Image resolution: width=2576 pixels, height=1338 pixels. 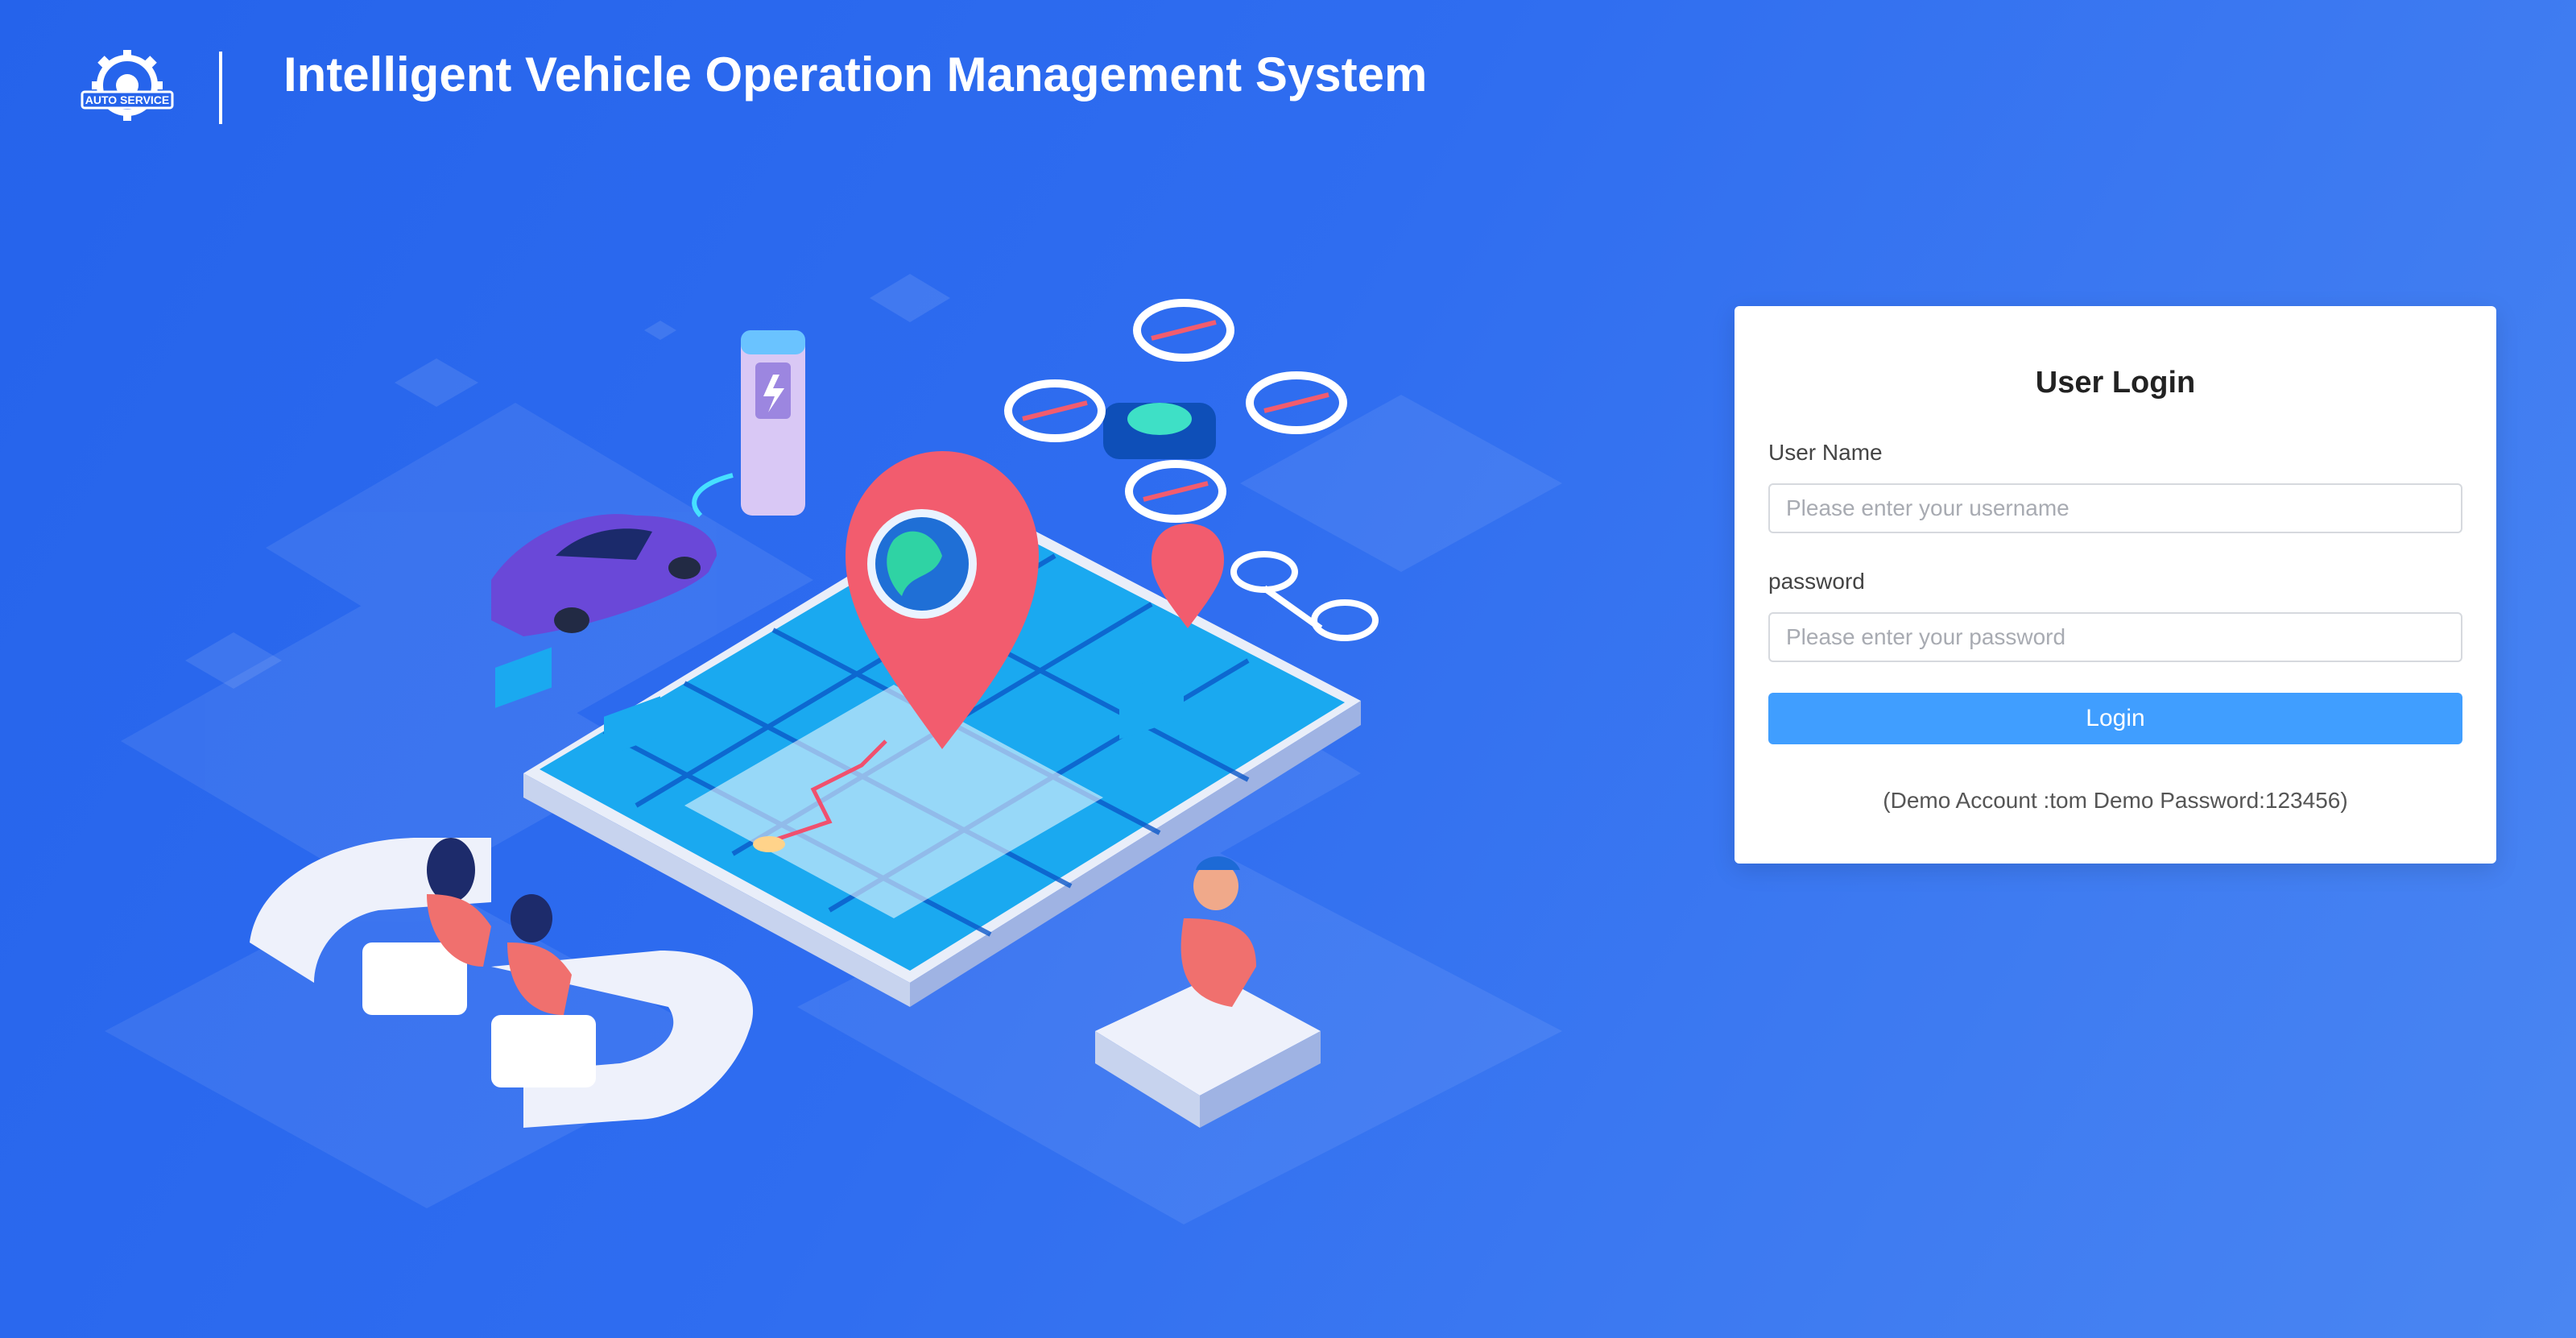 What do you see at coordinates (2115, 508) in the screenshot?
I see `username-input` at bounding box center [2115, 508].